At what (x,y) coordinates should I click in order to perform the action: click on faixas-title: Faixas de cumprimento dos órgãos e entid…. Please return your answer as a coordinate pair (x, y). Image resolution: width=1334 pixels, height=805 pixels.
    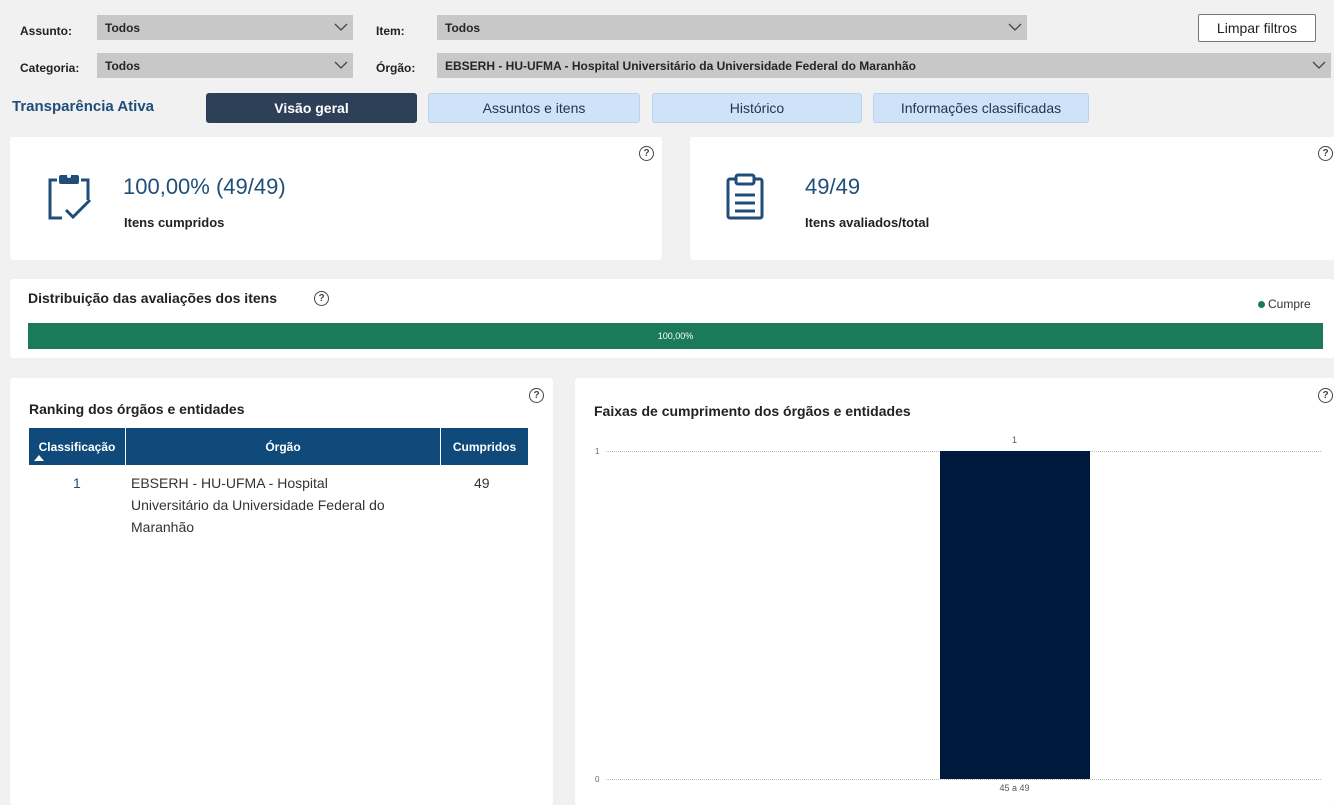
    Looking at the image, I should click on (752, 411).